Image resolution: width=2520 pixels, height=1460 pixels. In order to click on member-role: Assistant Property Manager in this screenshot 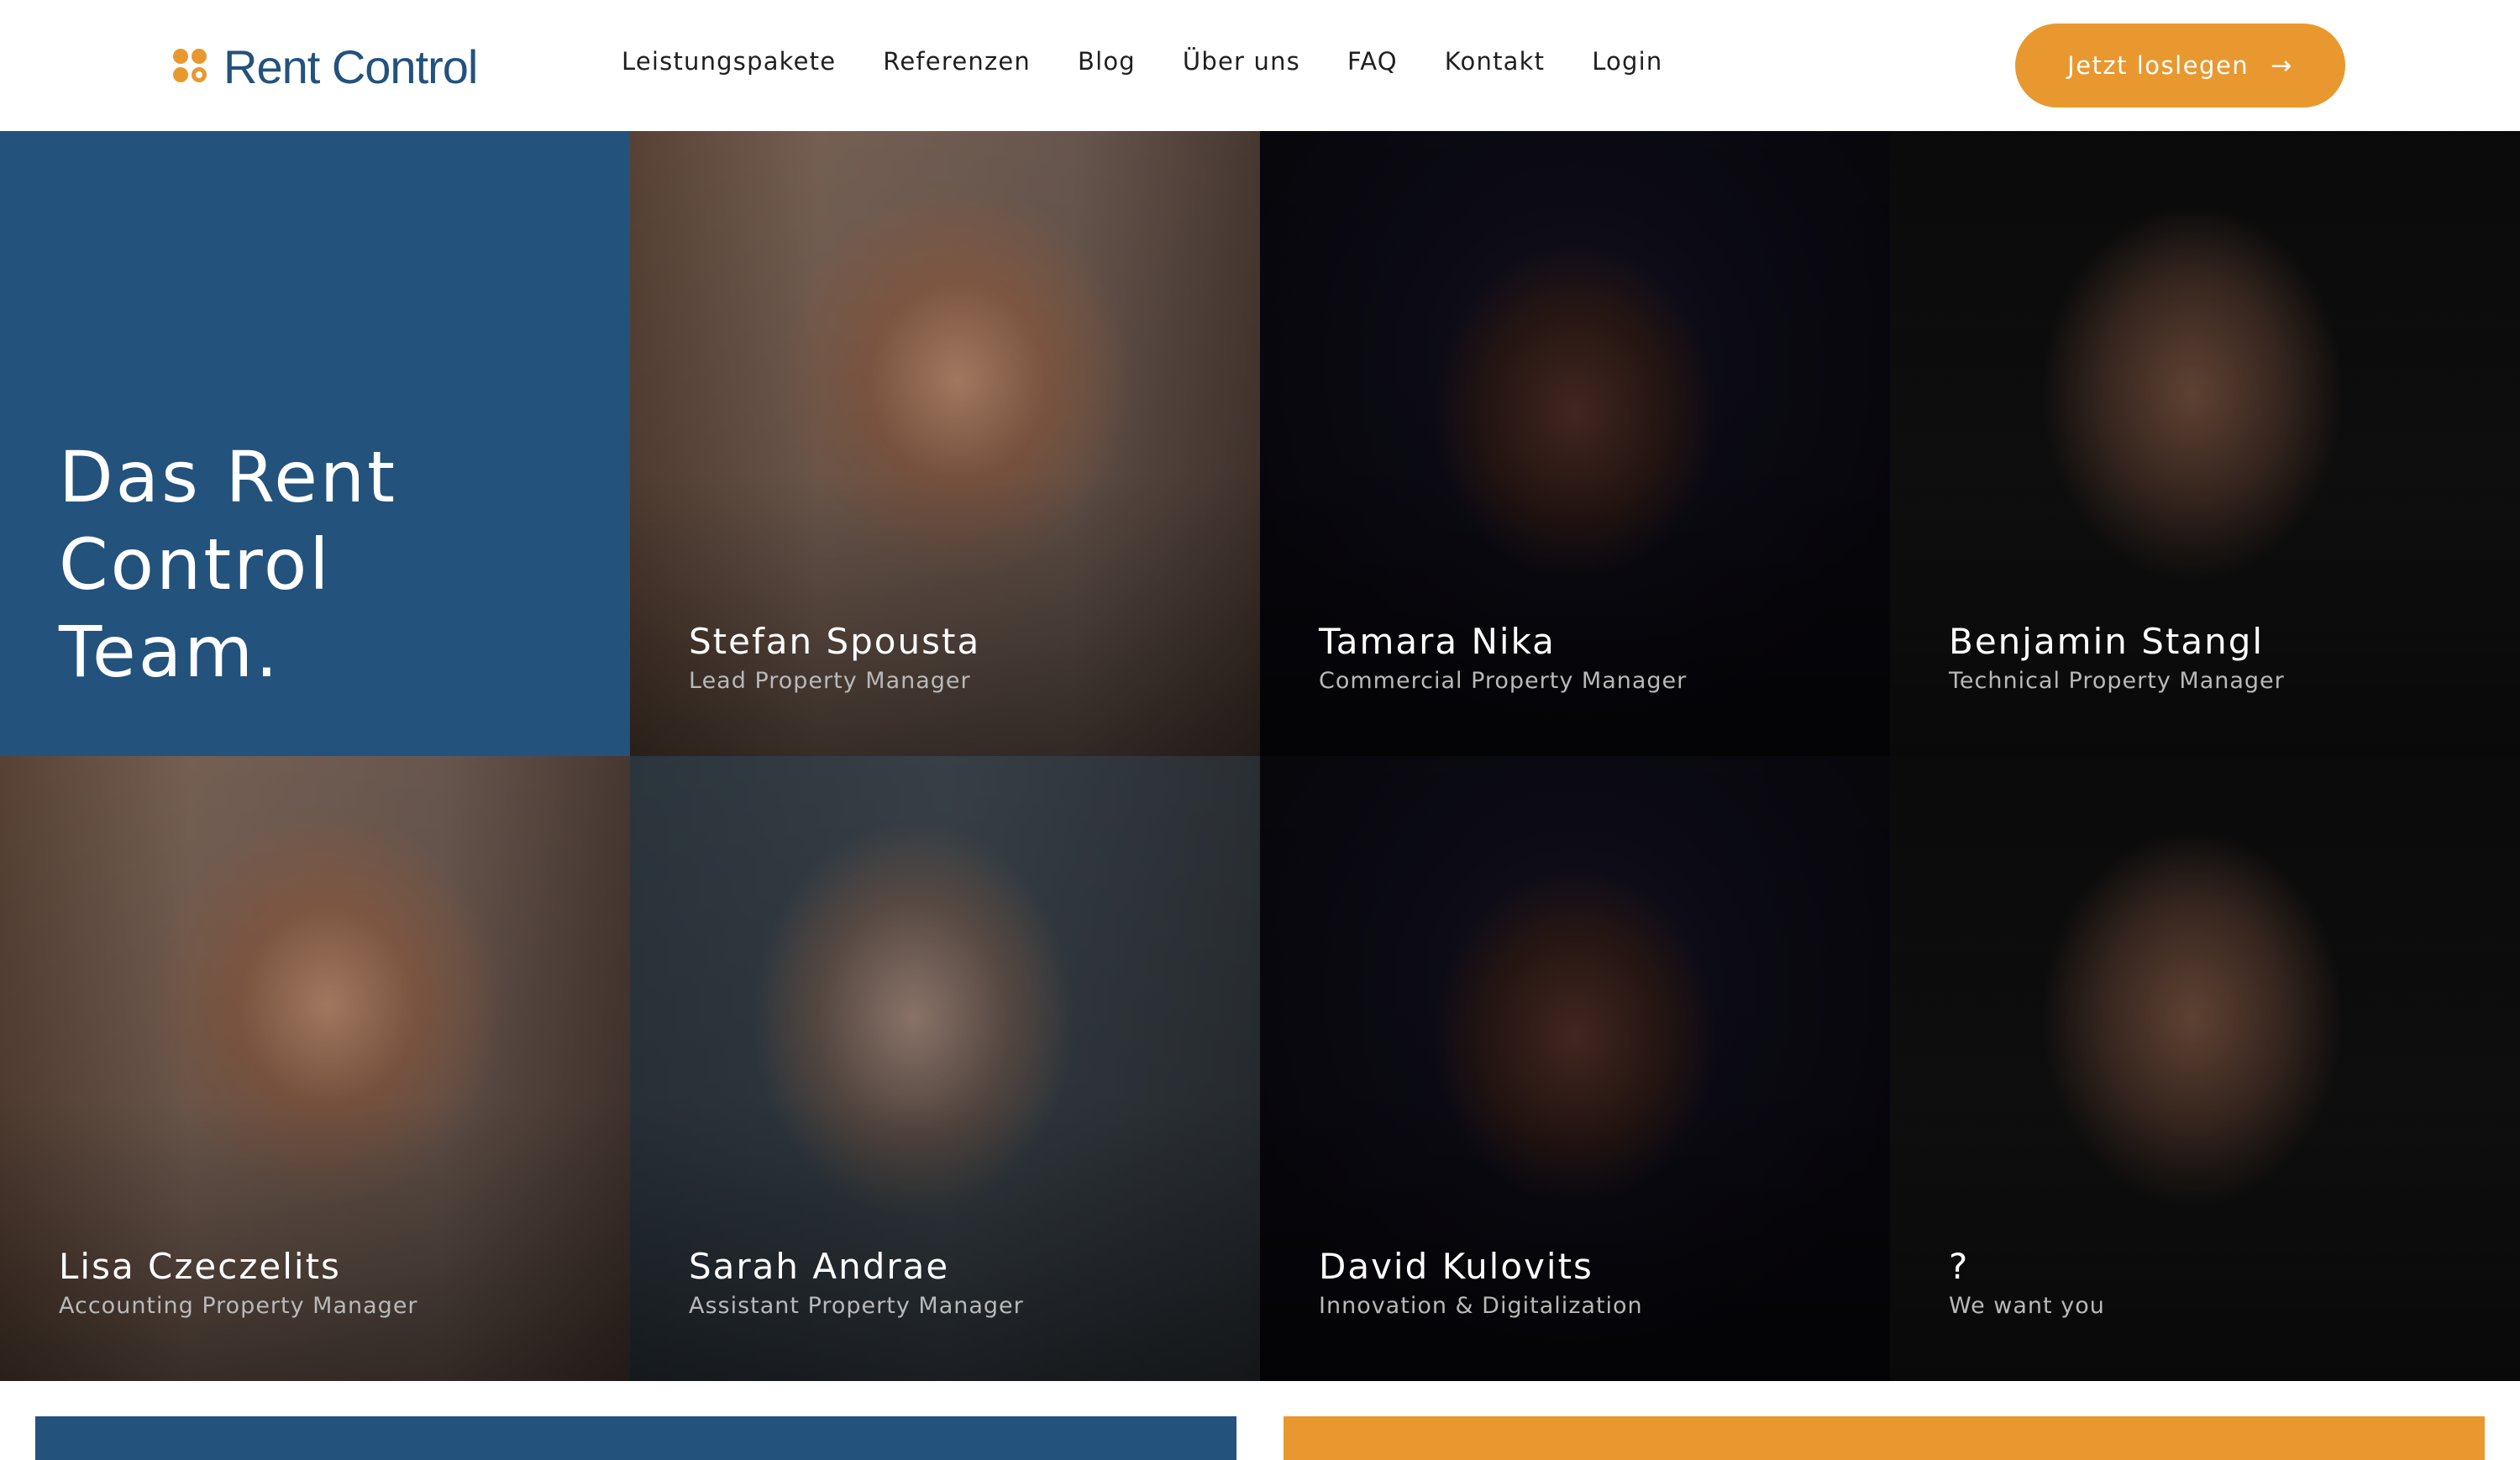, I will do `click(856, 1306)`.